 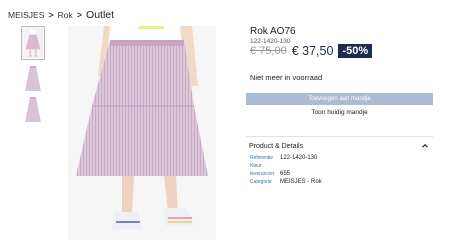 What do you see at coordinates (425, 145) in the screenshot?
I see `chevron-up-icon` at bounding box center [425, 145].